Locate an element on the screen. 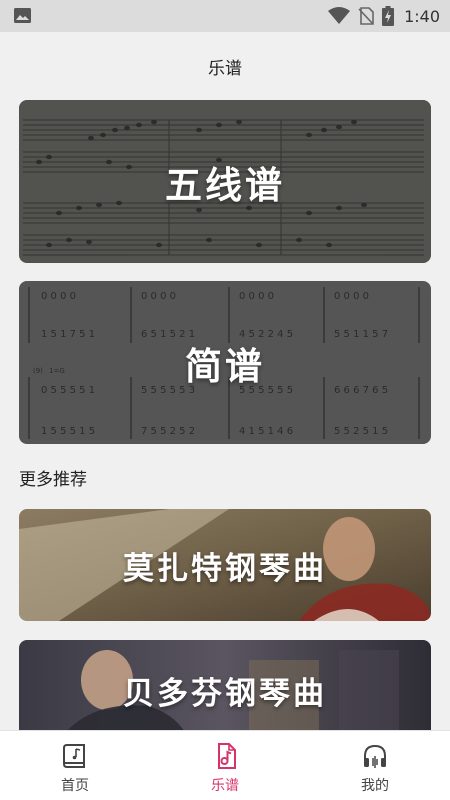  headphones-icon is located at coordinates (375, 756).